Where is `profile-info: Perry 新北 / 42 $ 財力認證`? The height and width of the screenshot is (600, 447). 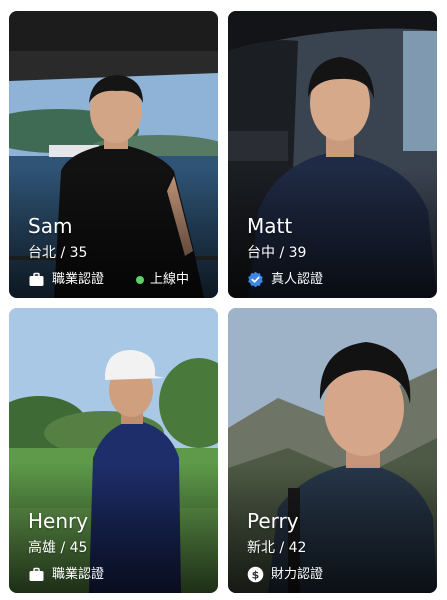
profile-info: Perry 新北 / 42 $ 財力認證 is located at coordinates (336, 546).